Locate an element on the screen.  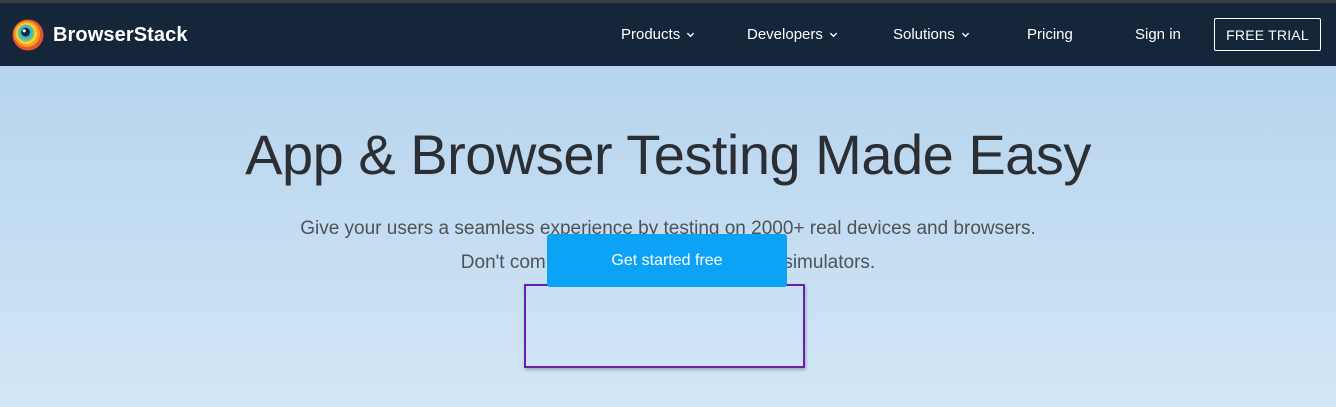
nav-pricing-label: Pricing is located at coordinates (1050, 34).